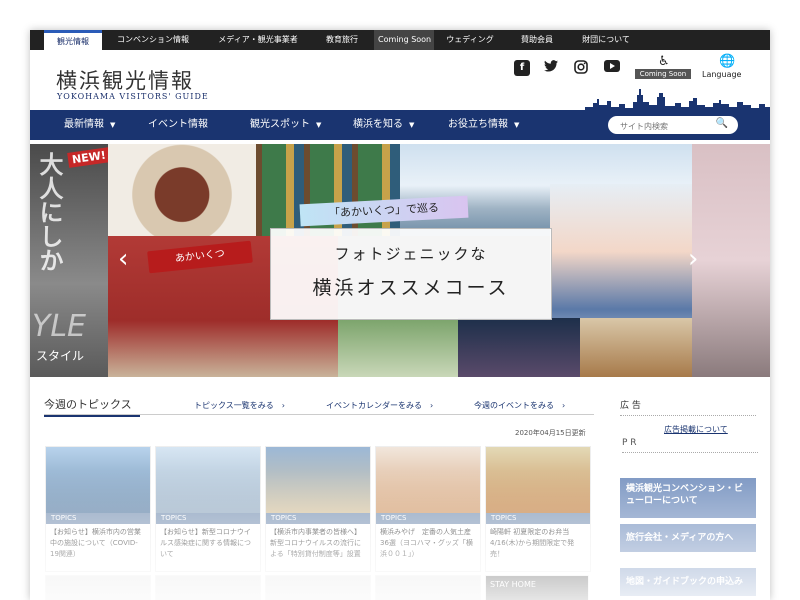  What do you see at coordinates (667, 126) in the screenshot?
I see `search-input` at bounding box center [667, 126].